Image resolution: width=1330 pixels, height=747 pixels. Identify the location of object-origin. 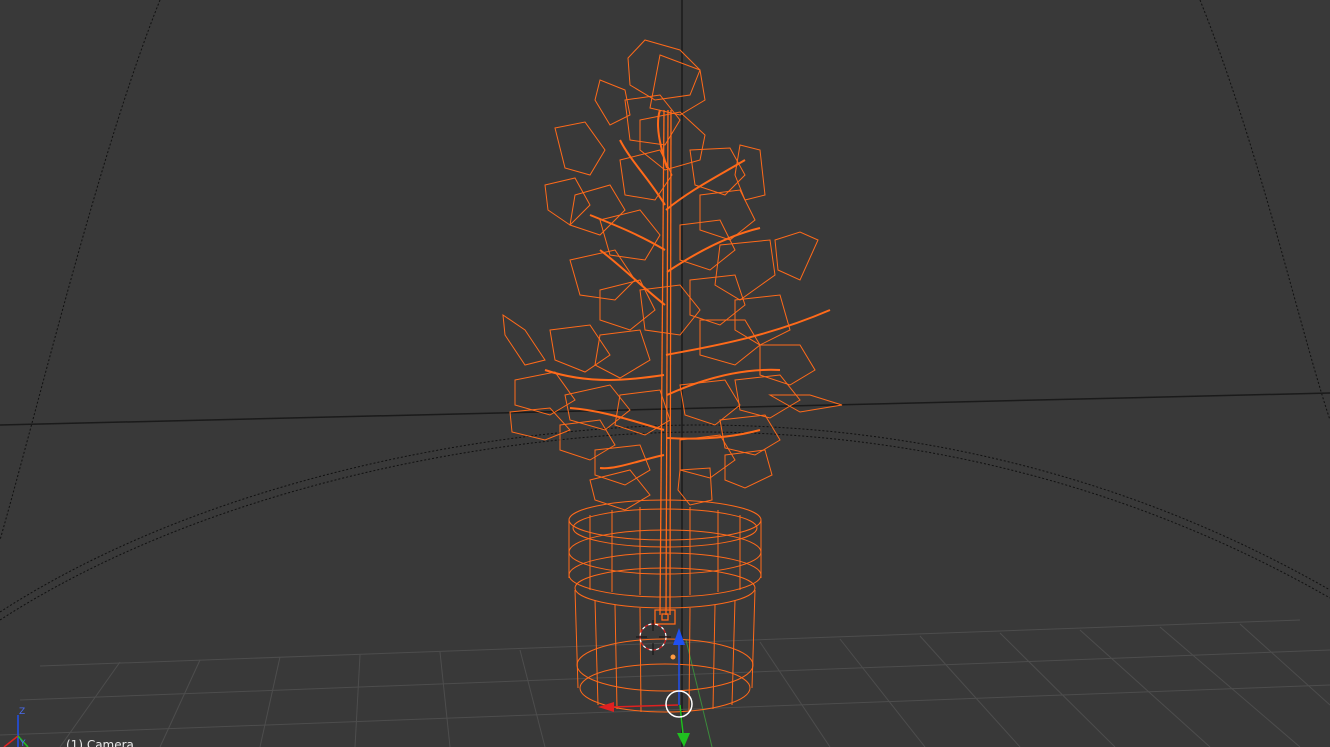
(673, 657).